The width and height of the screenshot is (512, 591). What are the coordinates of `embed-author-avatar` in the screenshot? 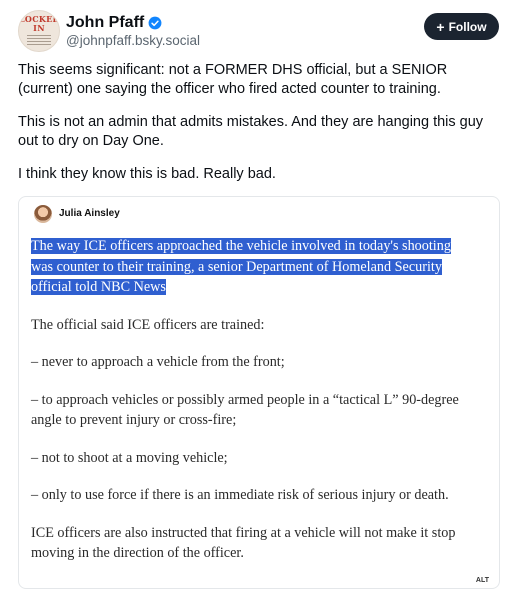 It's located at (43, 214).